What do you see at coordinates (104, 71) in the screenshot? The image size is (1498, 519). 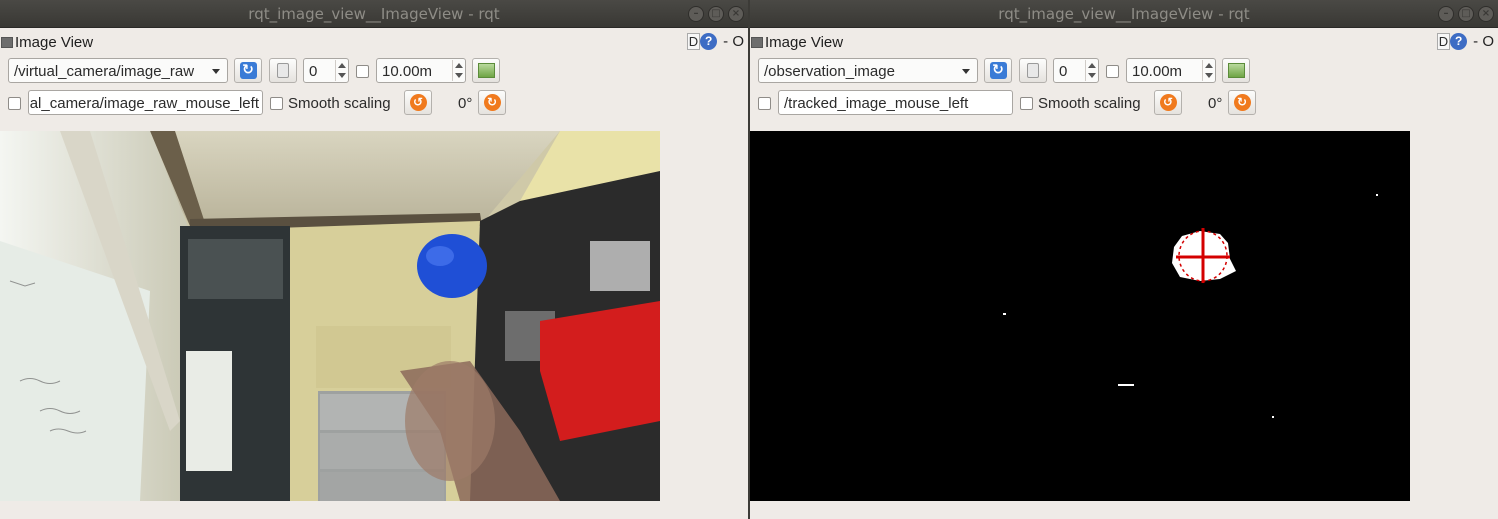 I see `topic-value: /virtual_camera/image_raw` at bounding box center [104, 71].